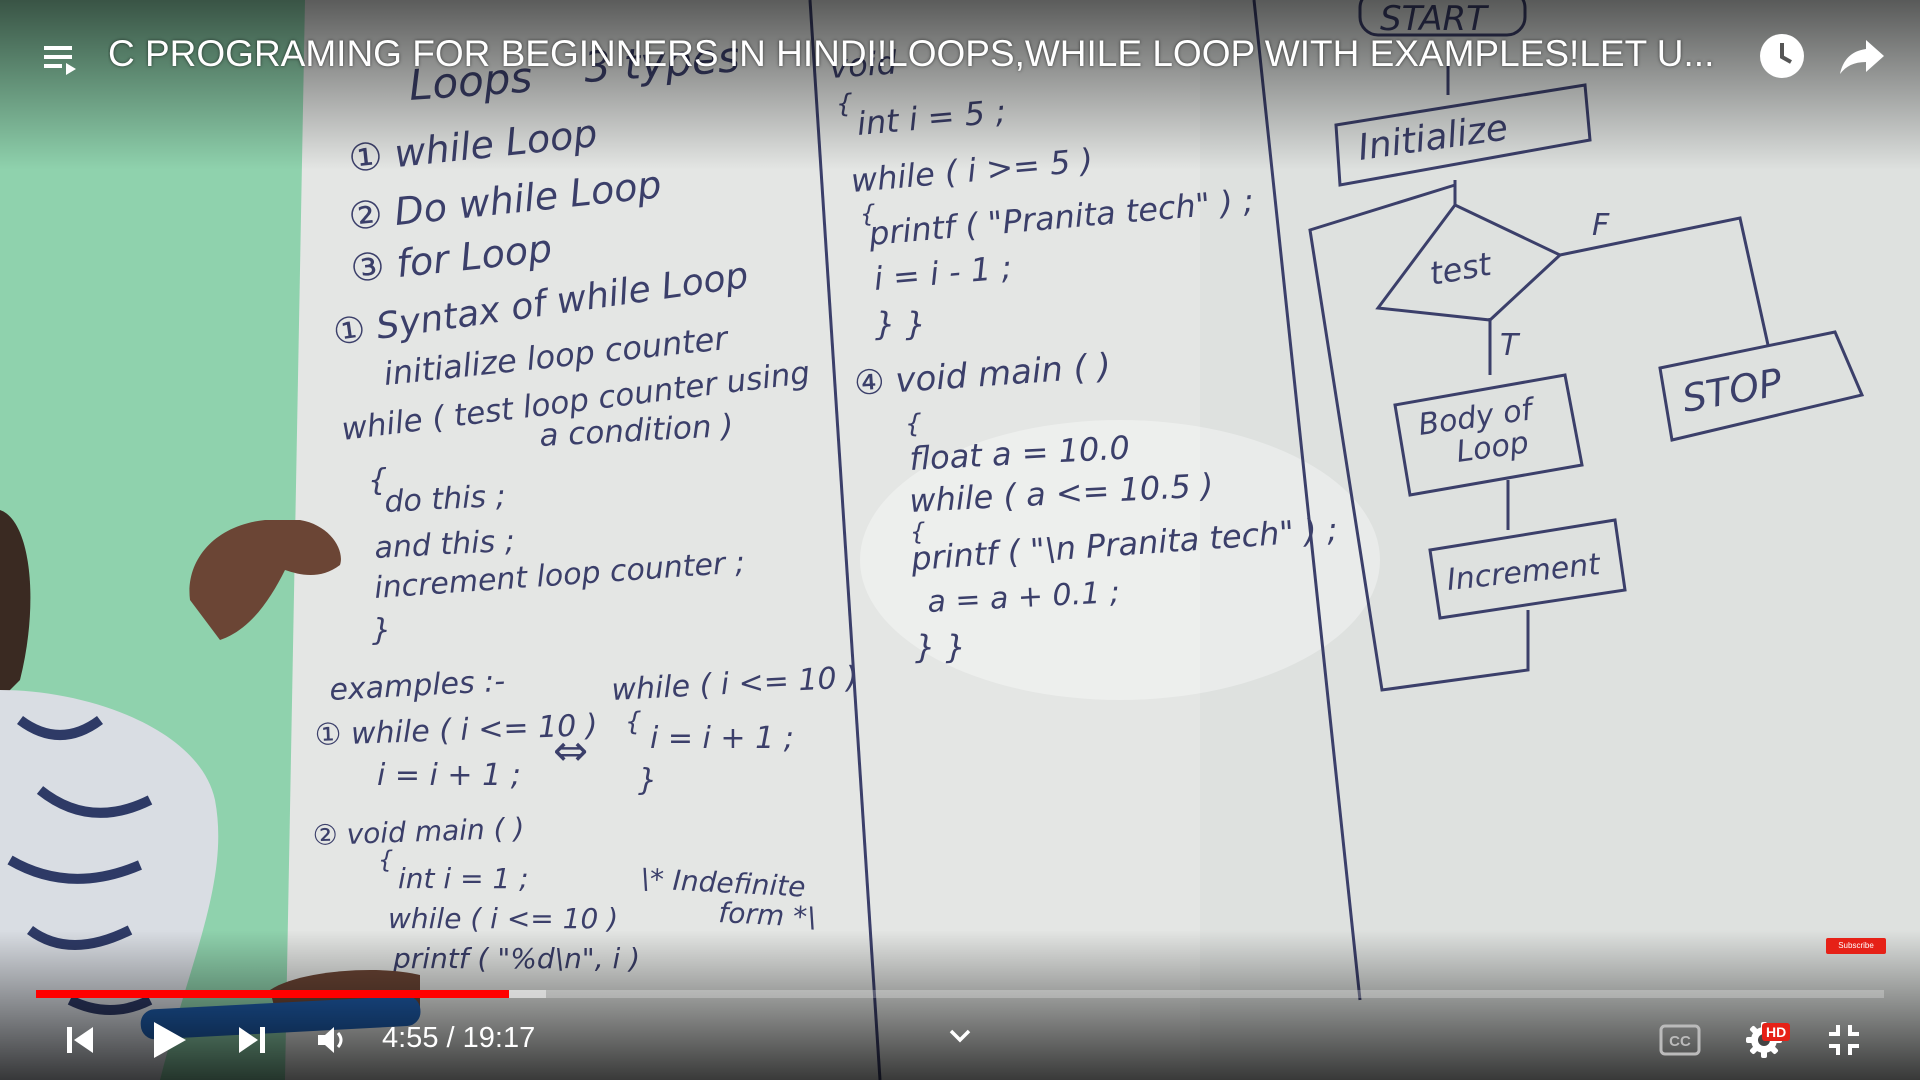 The height and width of the screenshot is (1080, 1920). I want to click on exit-fullscreen-icon, so click(1844, 1040).